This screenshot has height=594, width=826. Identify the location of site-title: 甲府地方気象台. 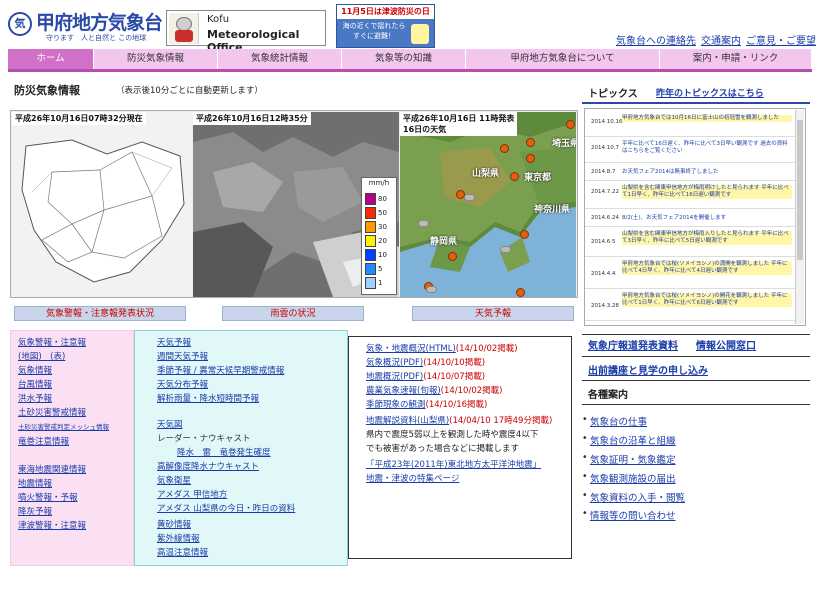
(99, 21).